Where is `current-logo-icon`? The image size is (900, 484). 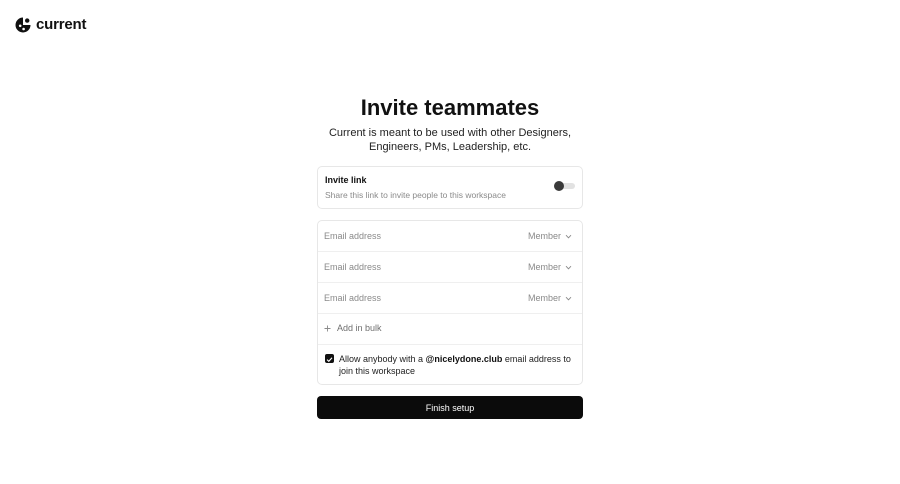 current-logo-icon is located at coordinates (23, 25).